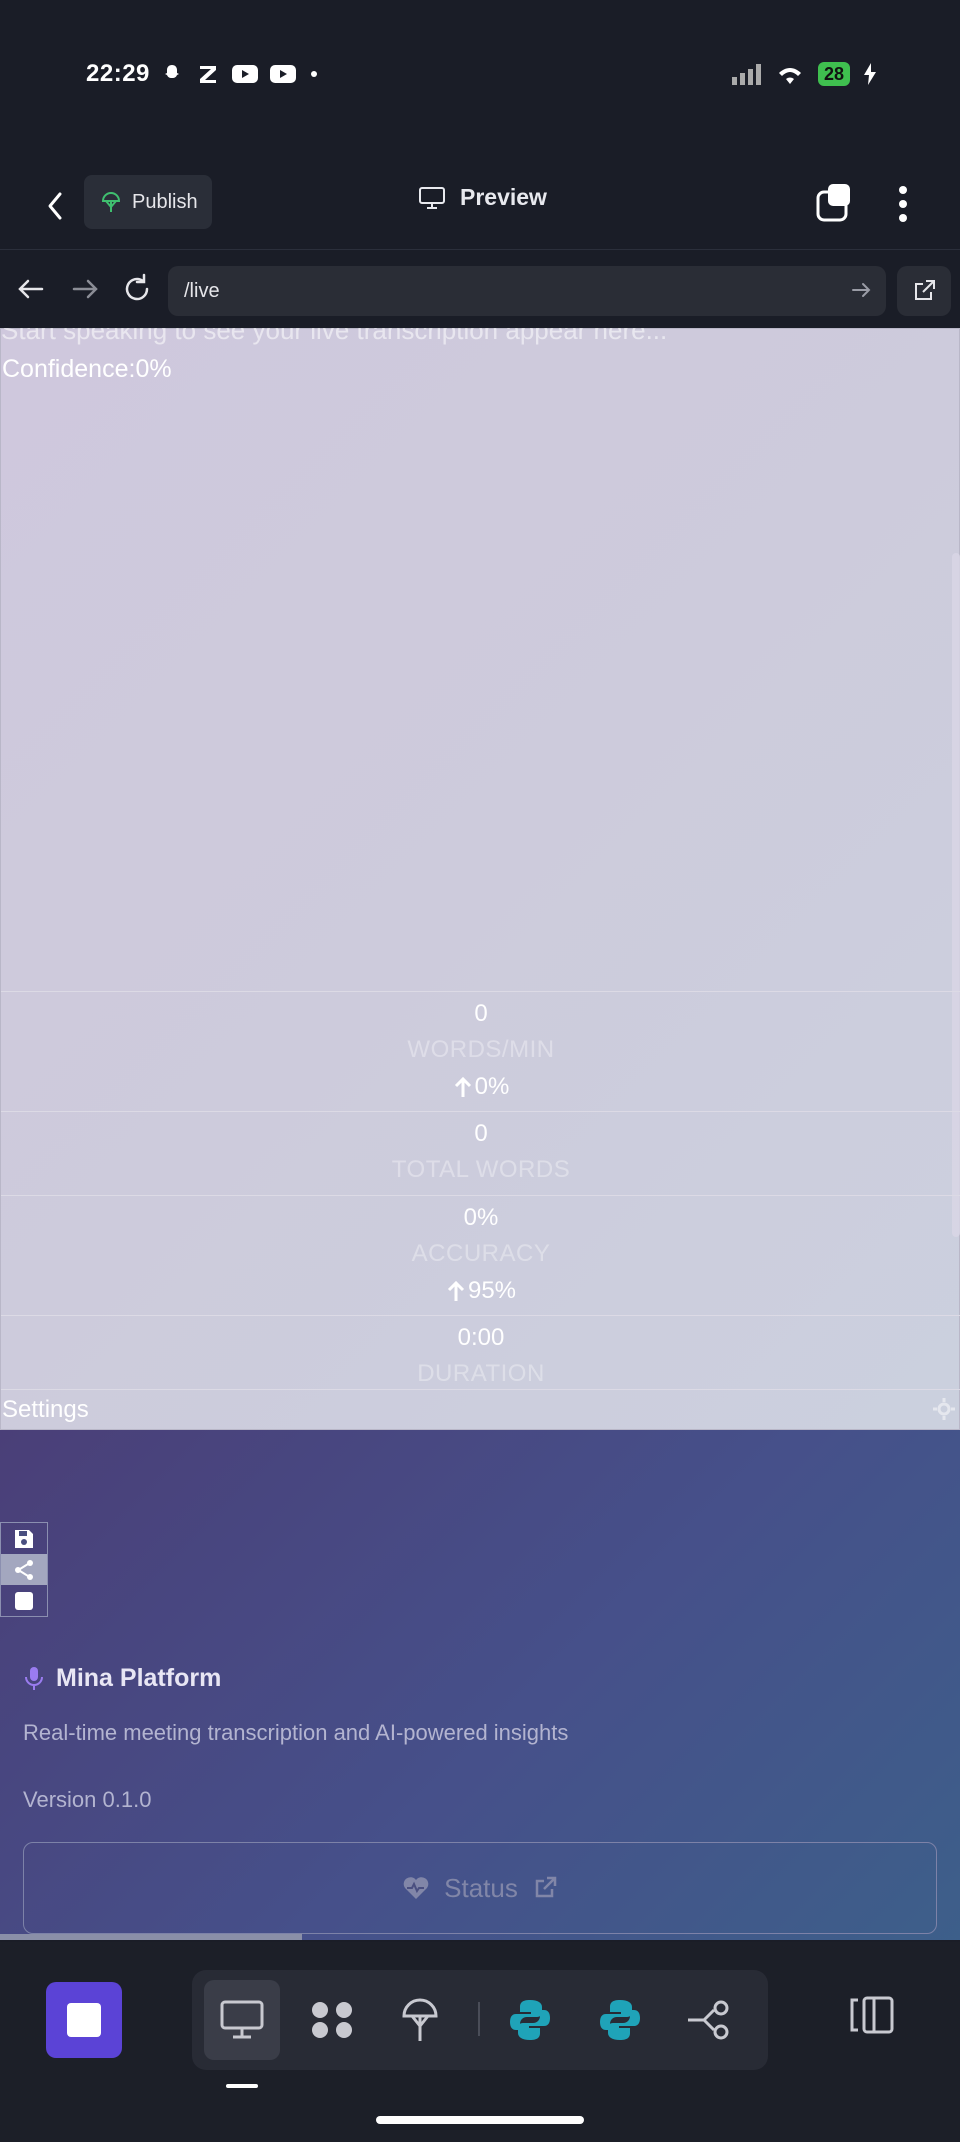 The image size is (960, 2142). I want to click on microphone-icon, so click(34, 1678).